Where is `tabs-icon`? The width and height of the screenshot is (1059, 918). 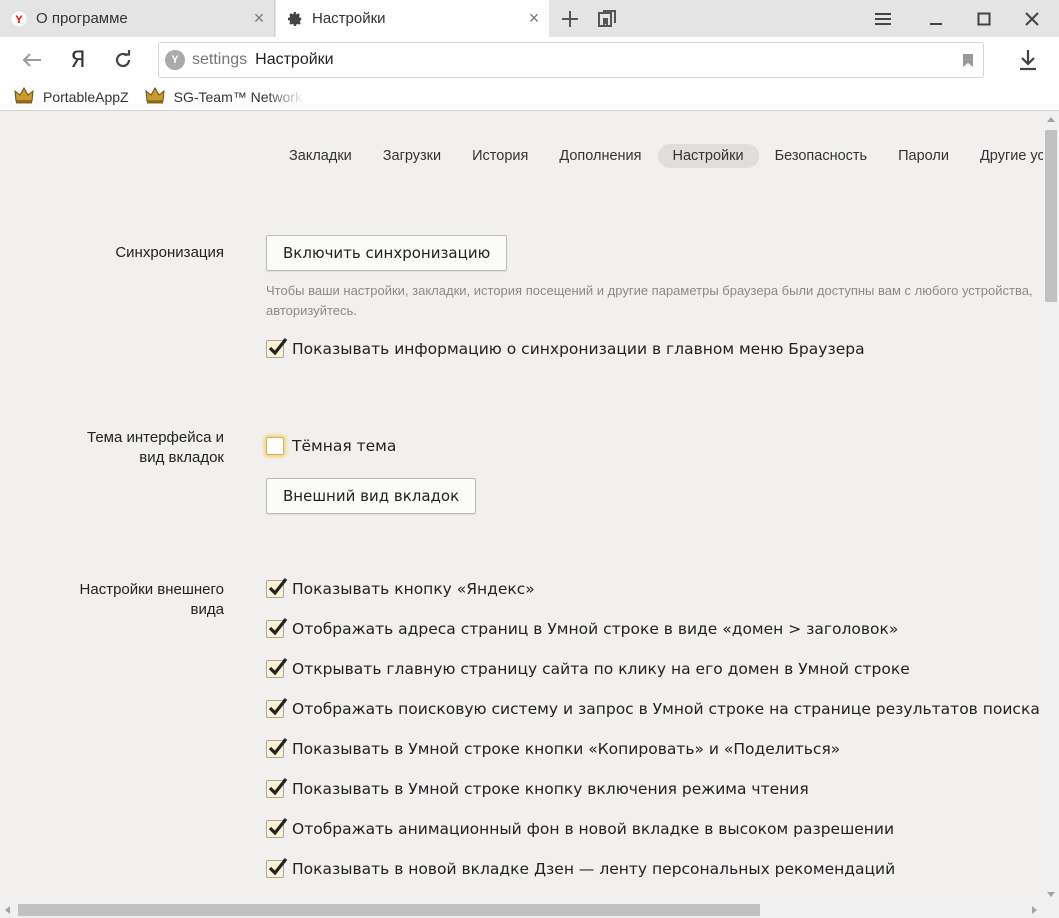
tabs-icon is located at coordinates (607, 18).